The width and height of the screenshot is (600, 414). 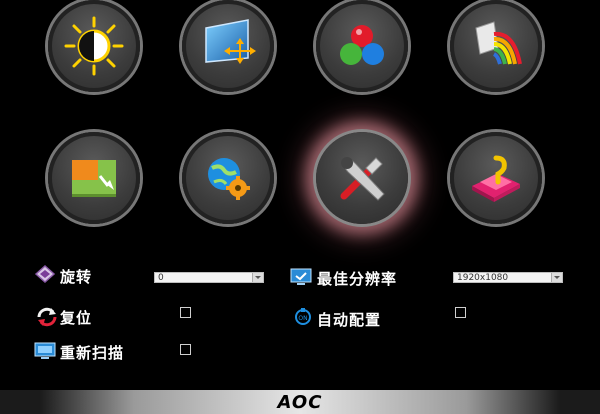 What do you see at coordinates (498, 43) in the screenshot?
I see `color-boost-icon` at bounding box center [498, 43].